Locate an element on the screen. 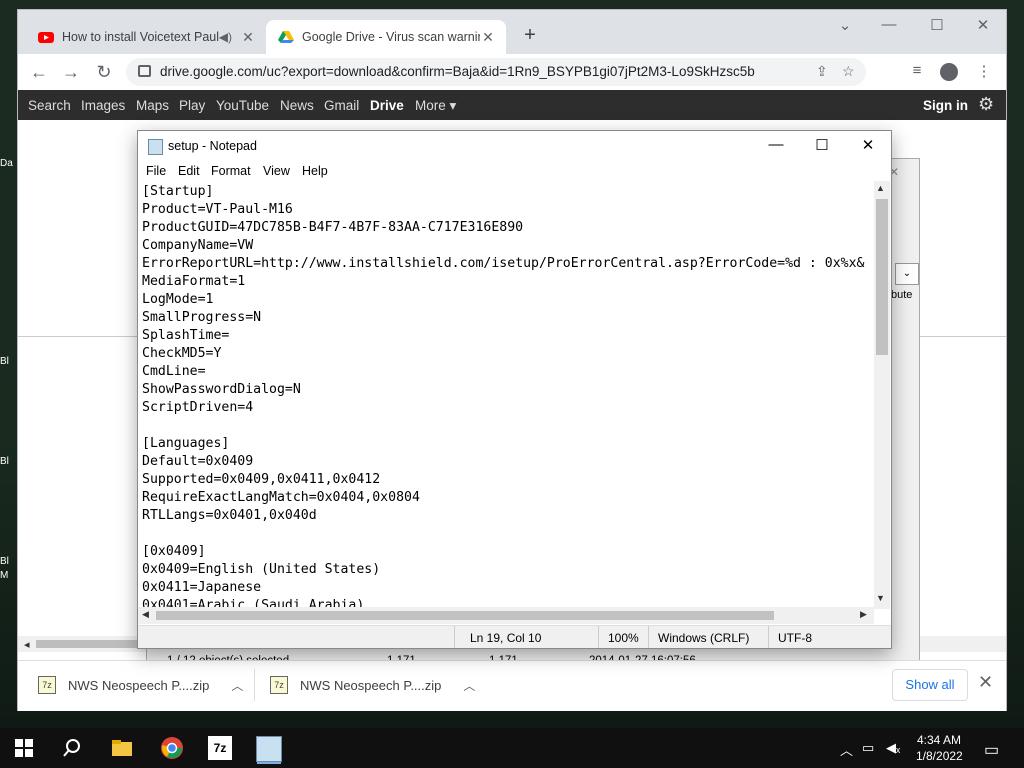 The width and height of the screenshot is (1024, 768). text-line: CheckMD5=Y is located at coordinates (507, 354).